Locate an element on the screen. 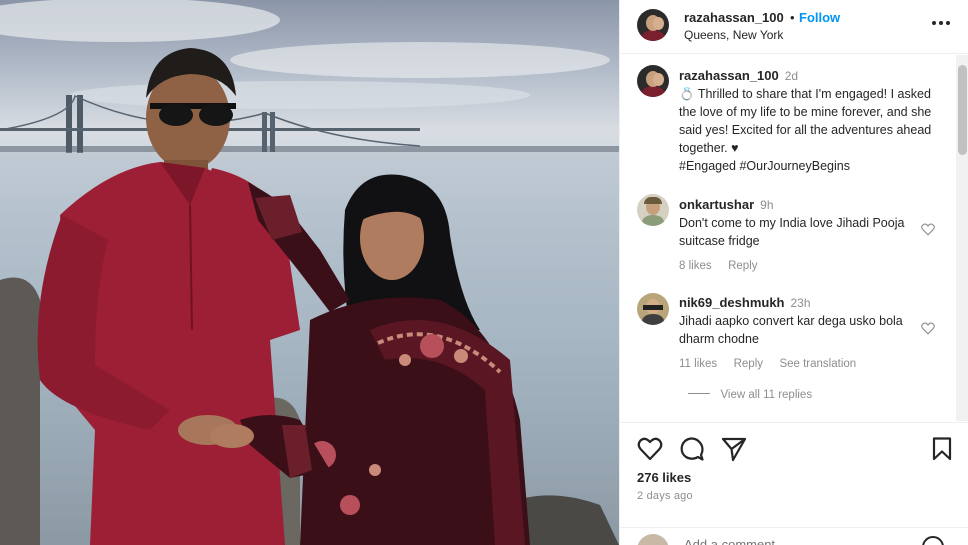 The image size is (968, 545). post-location: Queens, New York is located at coordinates (733, 35).